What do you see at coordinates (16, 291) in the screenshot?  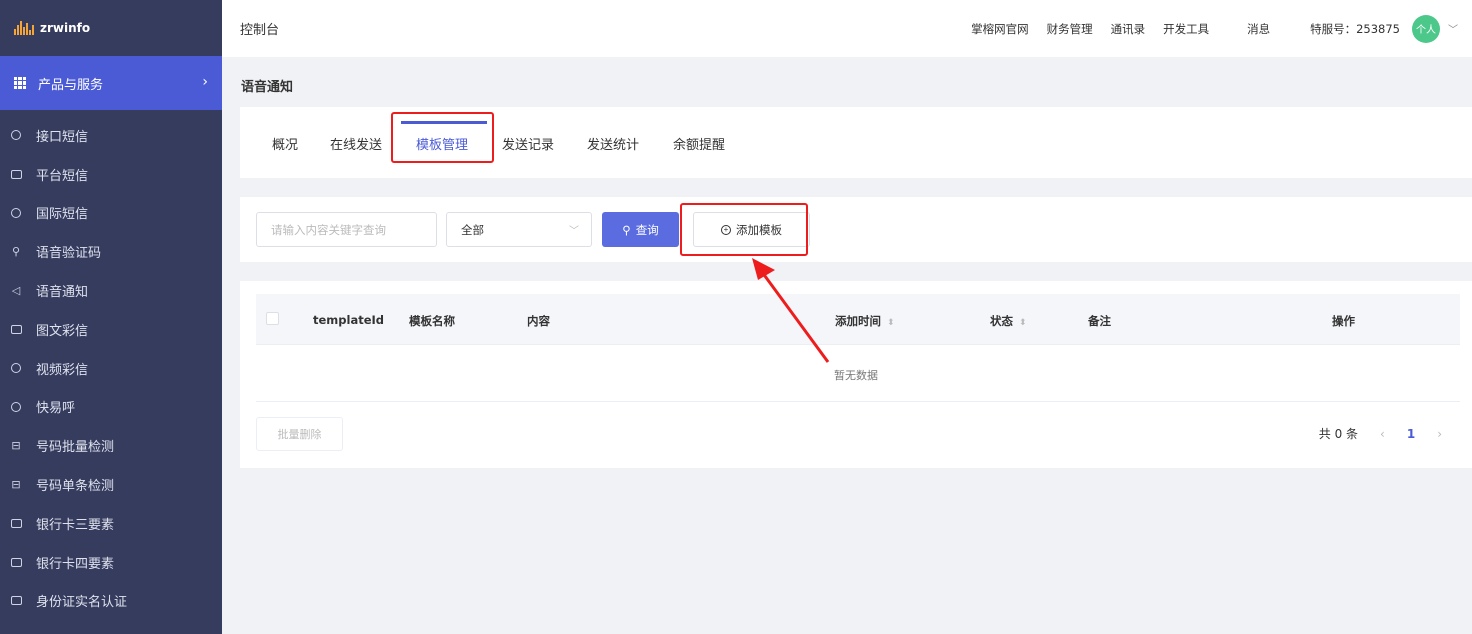 I see `speaker-icon: ◁` at bounding box center [16, 291].